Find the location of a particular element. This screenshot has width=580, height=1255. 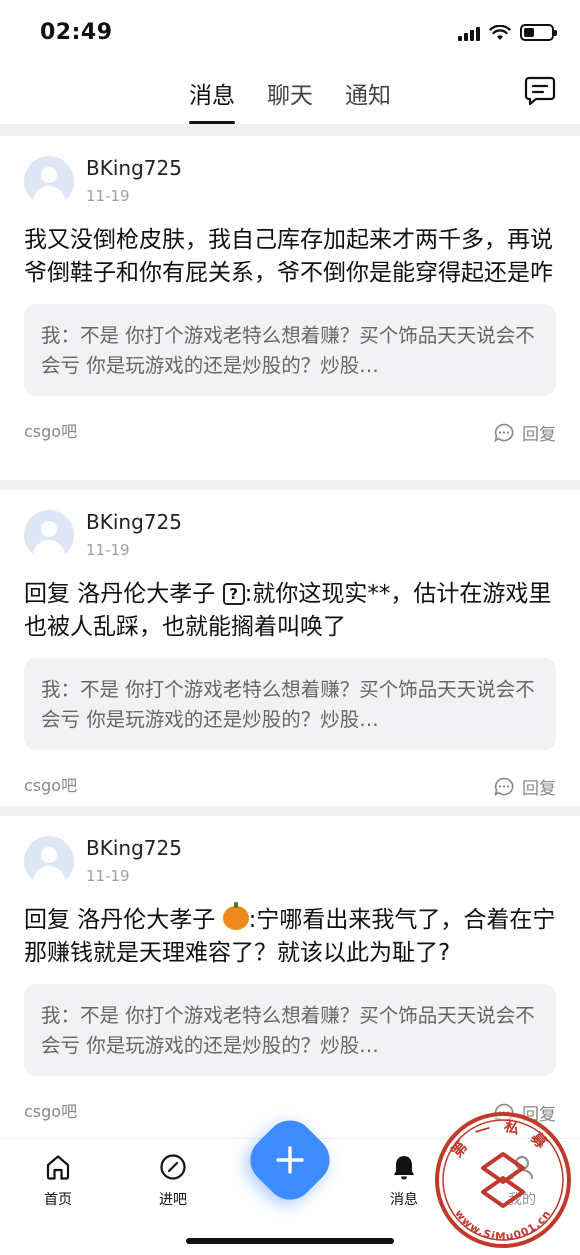

status-bar: 02:49 is located at coordinates (290, 33).